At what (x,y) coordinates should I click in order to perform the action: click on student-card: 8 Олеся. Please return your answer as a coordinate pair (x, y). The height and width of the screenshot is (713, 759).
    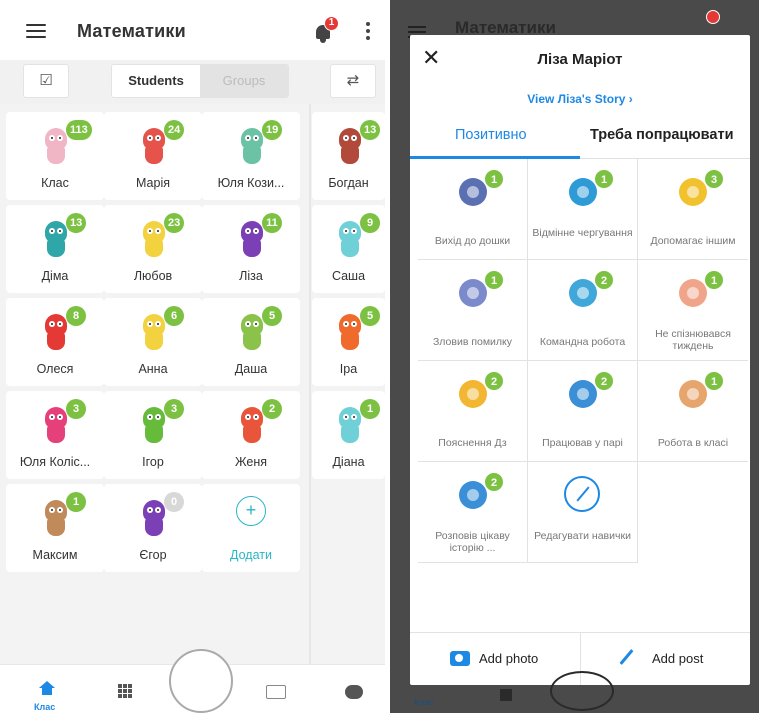
    Looking at the image, I should click on (55, 342).